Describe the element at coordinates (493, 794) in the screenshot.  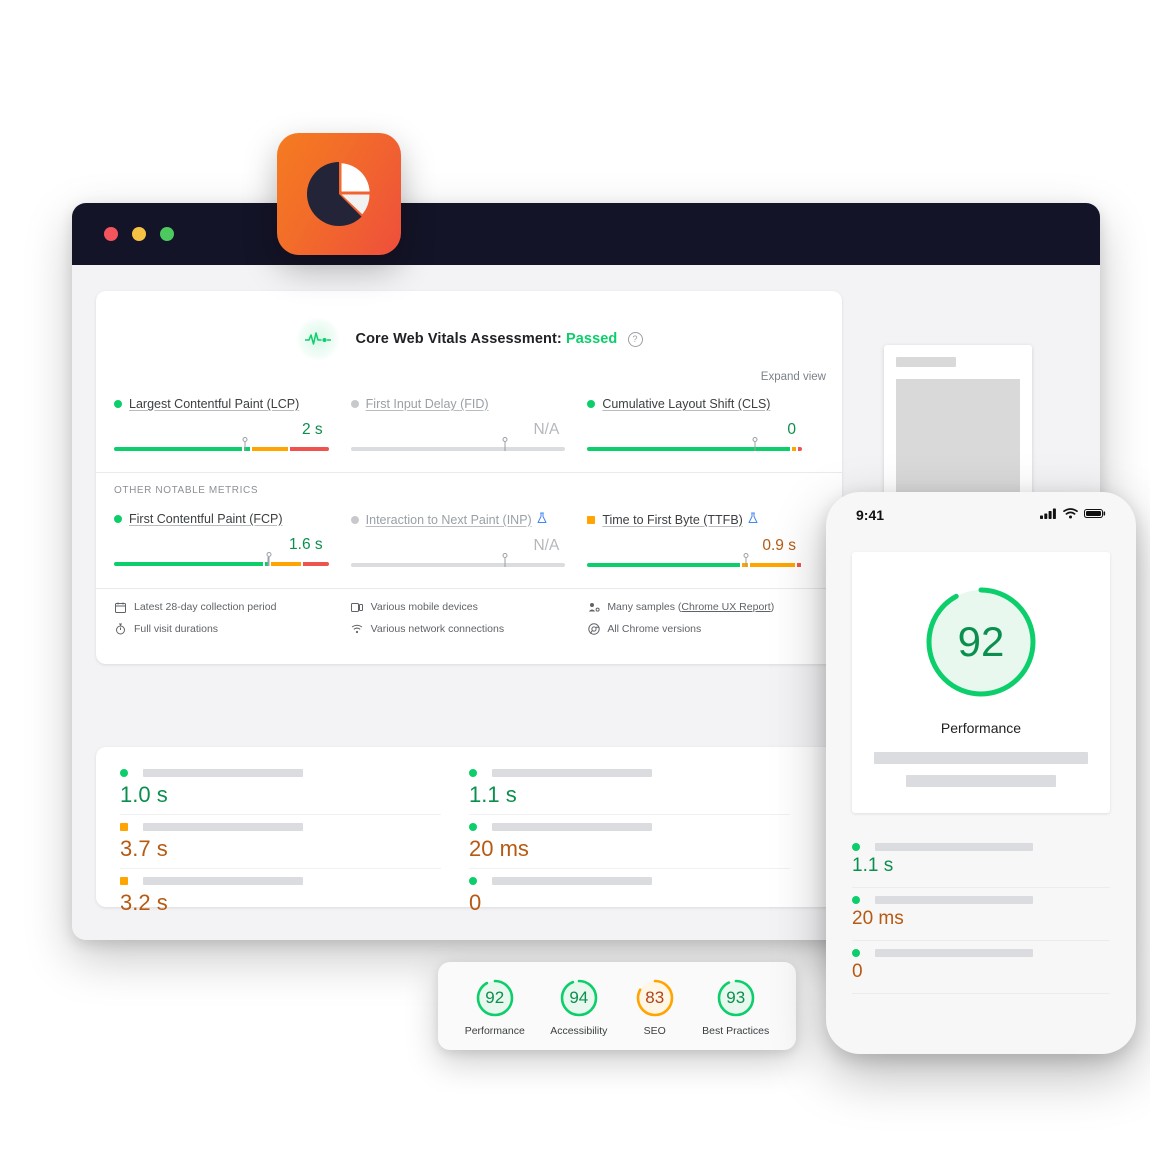
I see `lab-metric-value: 1.1 s` at that location.